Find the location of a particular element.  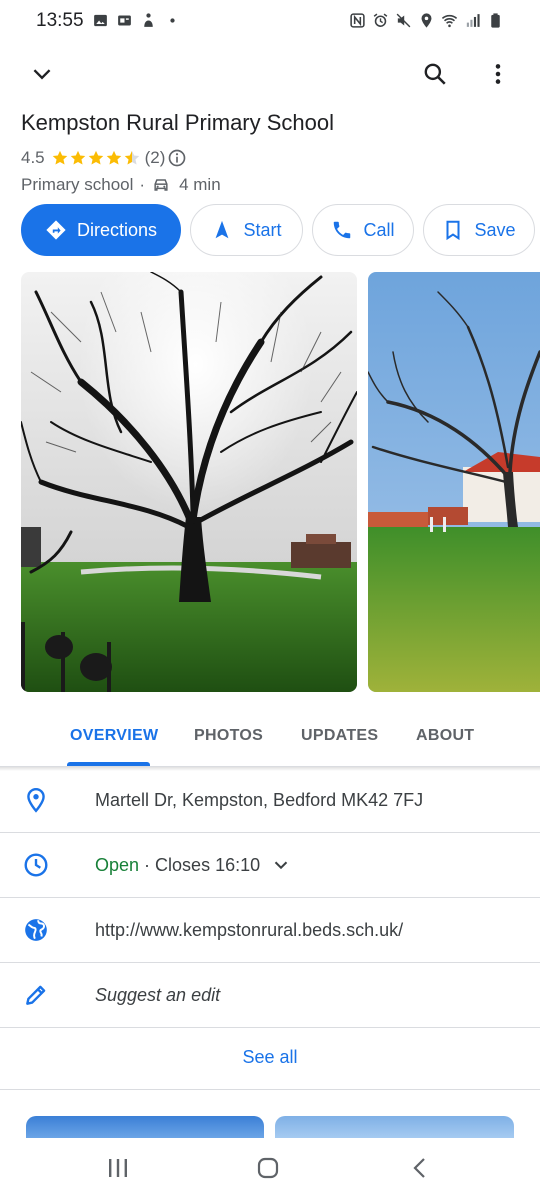

start-button: Start is located at coordinates (246, 230).